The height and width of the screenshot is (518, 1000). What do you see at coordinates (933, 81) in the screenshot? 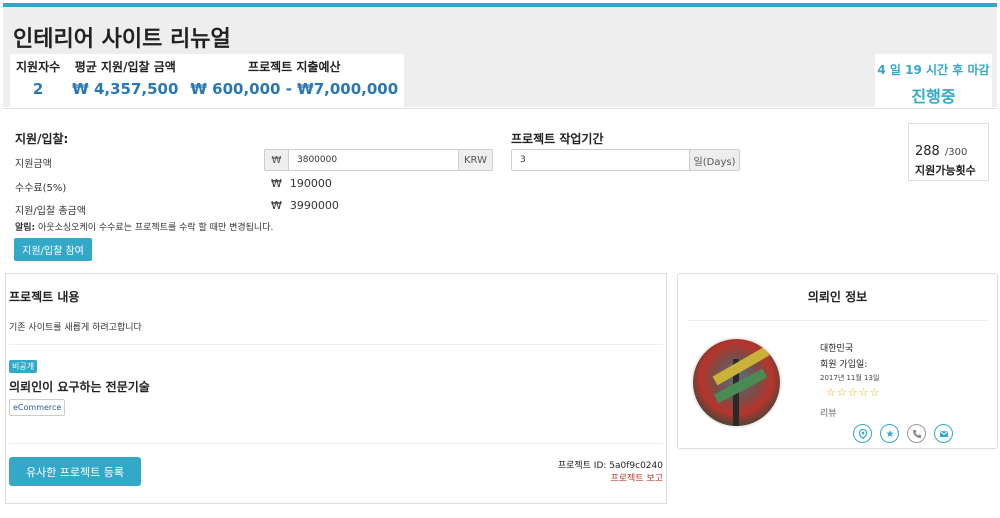
I see `deadline-box: 4 일 19 시간 후 마감 진행중` at bounding box center [933, 81].